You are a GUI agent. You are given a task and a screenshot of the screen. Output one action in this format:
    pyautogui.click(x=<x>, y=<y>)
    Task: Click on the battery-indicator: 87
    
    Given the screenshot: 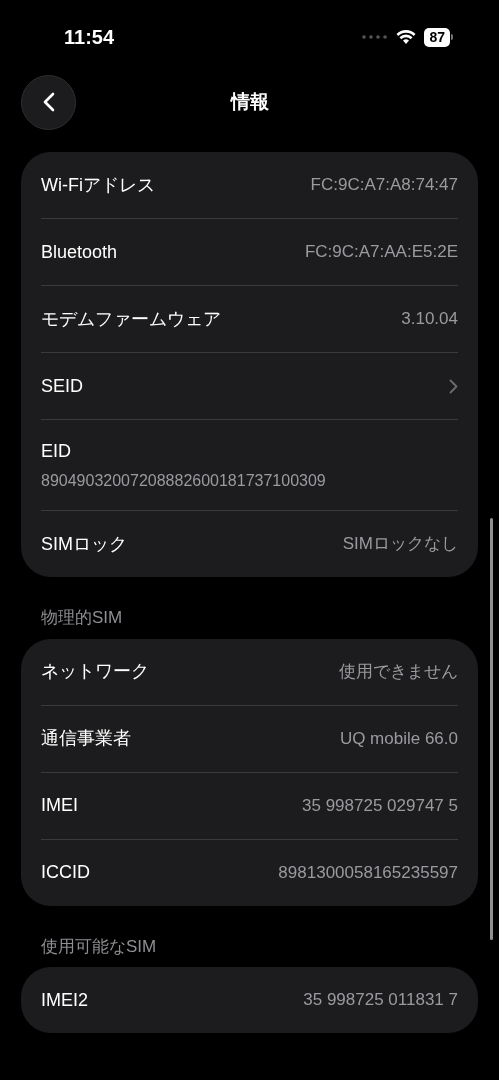 What is the action you would take?
    pyautogui.click(x=438, y=37)
    